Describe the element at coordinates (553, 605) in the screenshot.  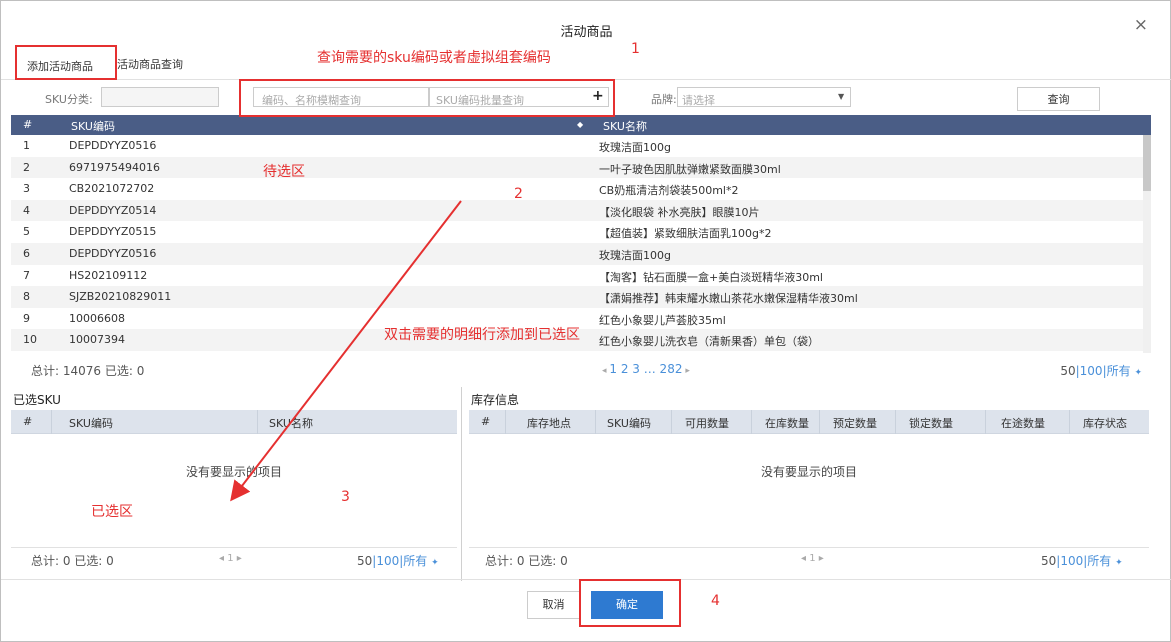
I see `cancel-button: 取消` at that location.